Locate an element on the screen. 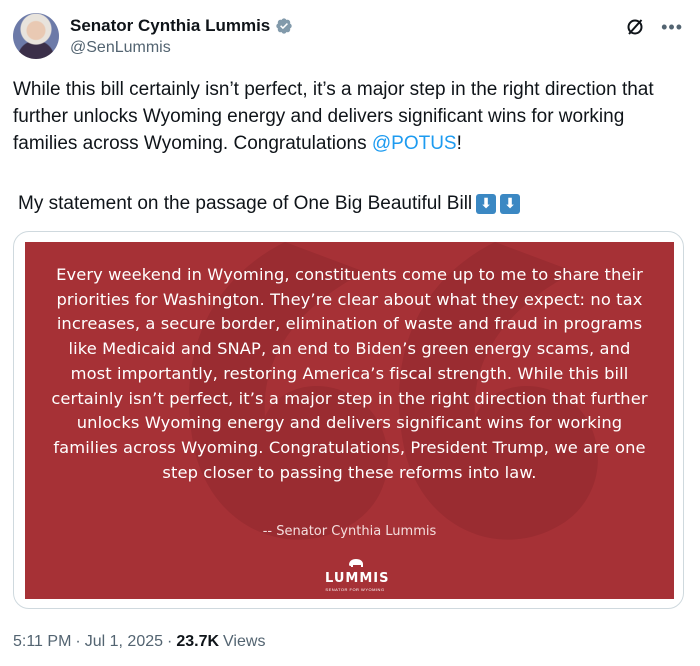 Image resolution: width=700 pixels, height=666 pixels. author-name-row: Senator Cynthia Lummis is located at coordinates (181, 26).